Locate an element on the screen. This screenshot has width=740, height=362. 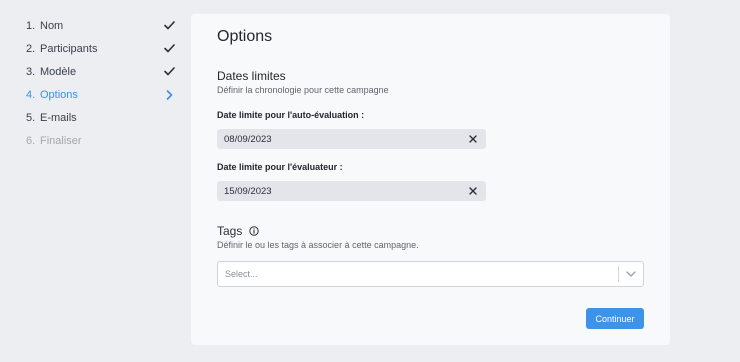
self-eval-deadline-label: Date limite pour l'auto-évaluation : is located at coordinates (291, 115).